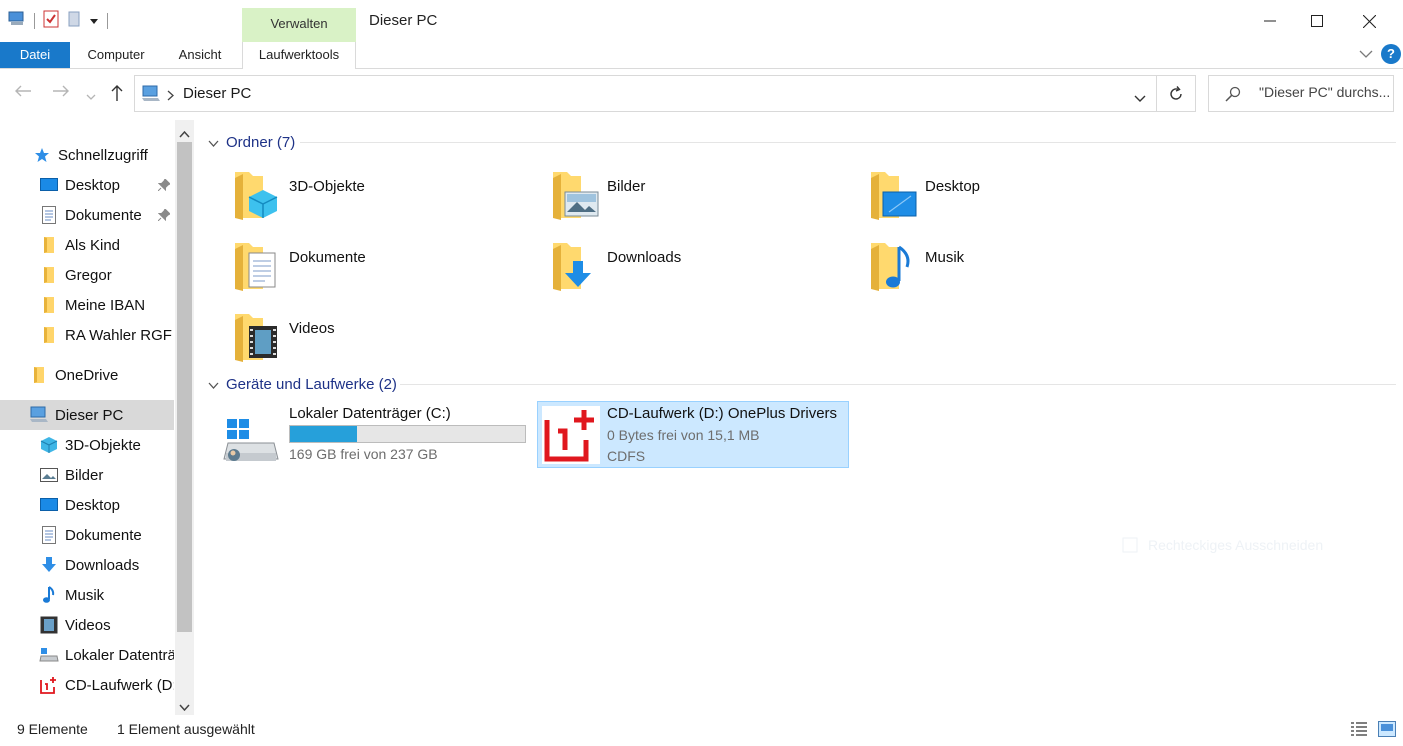  What do you see at coordinates (151, 95) in the screenshot?
I see `this-pc-icon` at bounding box center [151, 95].